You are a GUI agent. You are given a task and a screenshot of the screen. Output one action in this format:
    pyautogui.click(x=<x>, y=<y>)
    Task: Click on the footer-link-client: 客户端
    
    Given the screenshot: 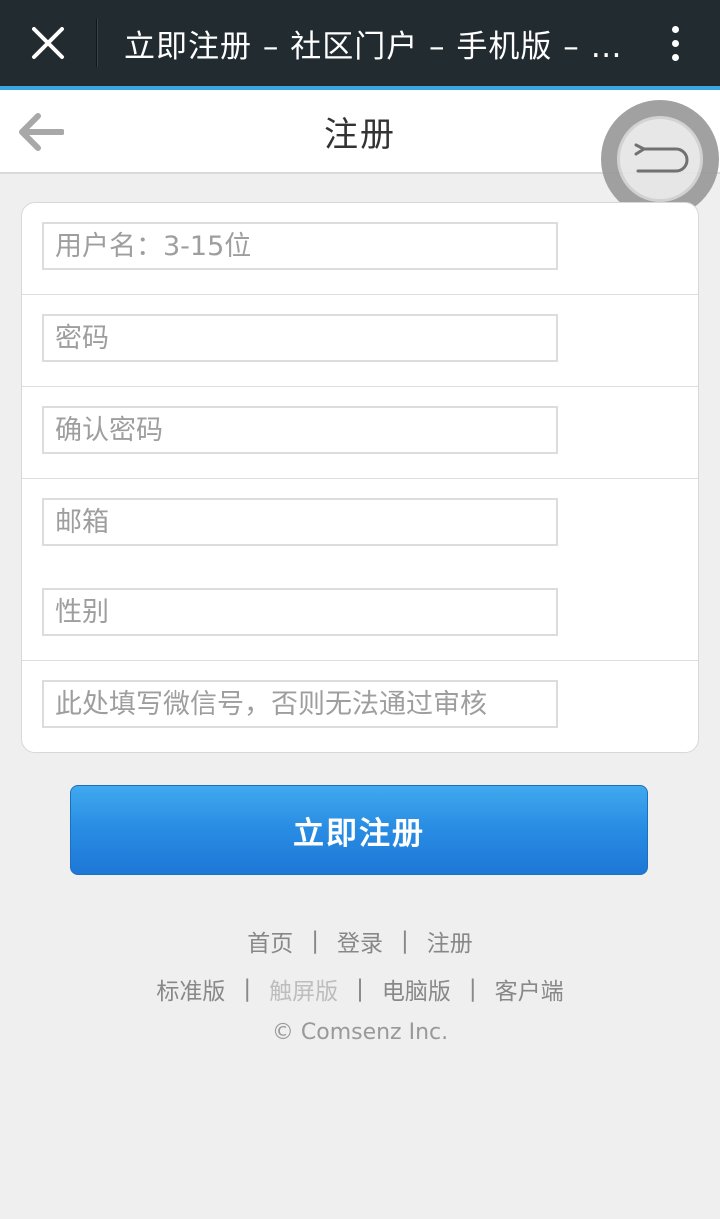 What is the action you would take?
    pyautogui.click(x=529, y=989)
    